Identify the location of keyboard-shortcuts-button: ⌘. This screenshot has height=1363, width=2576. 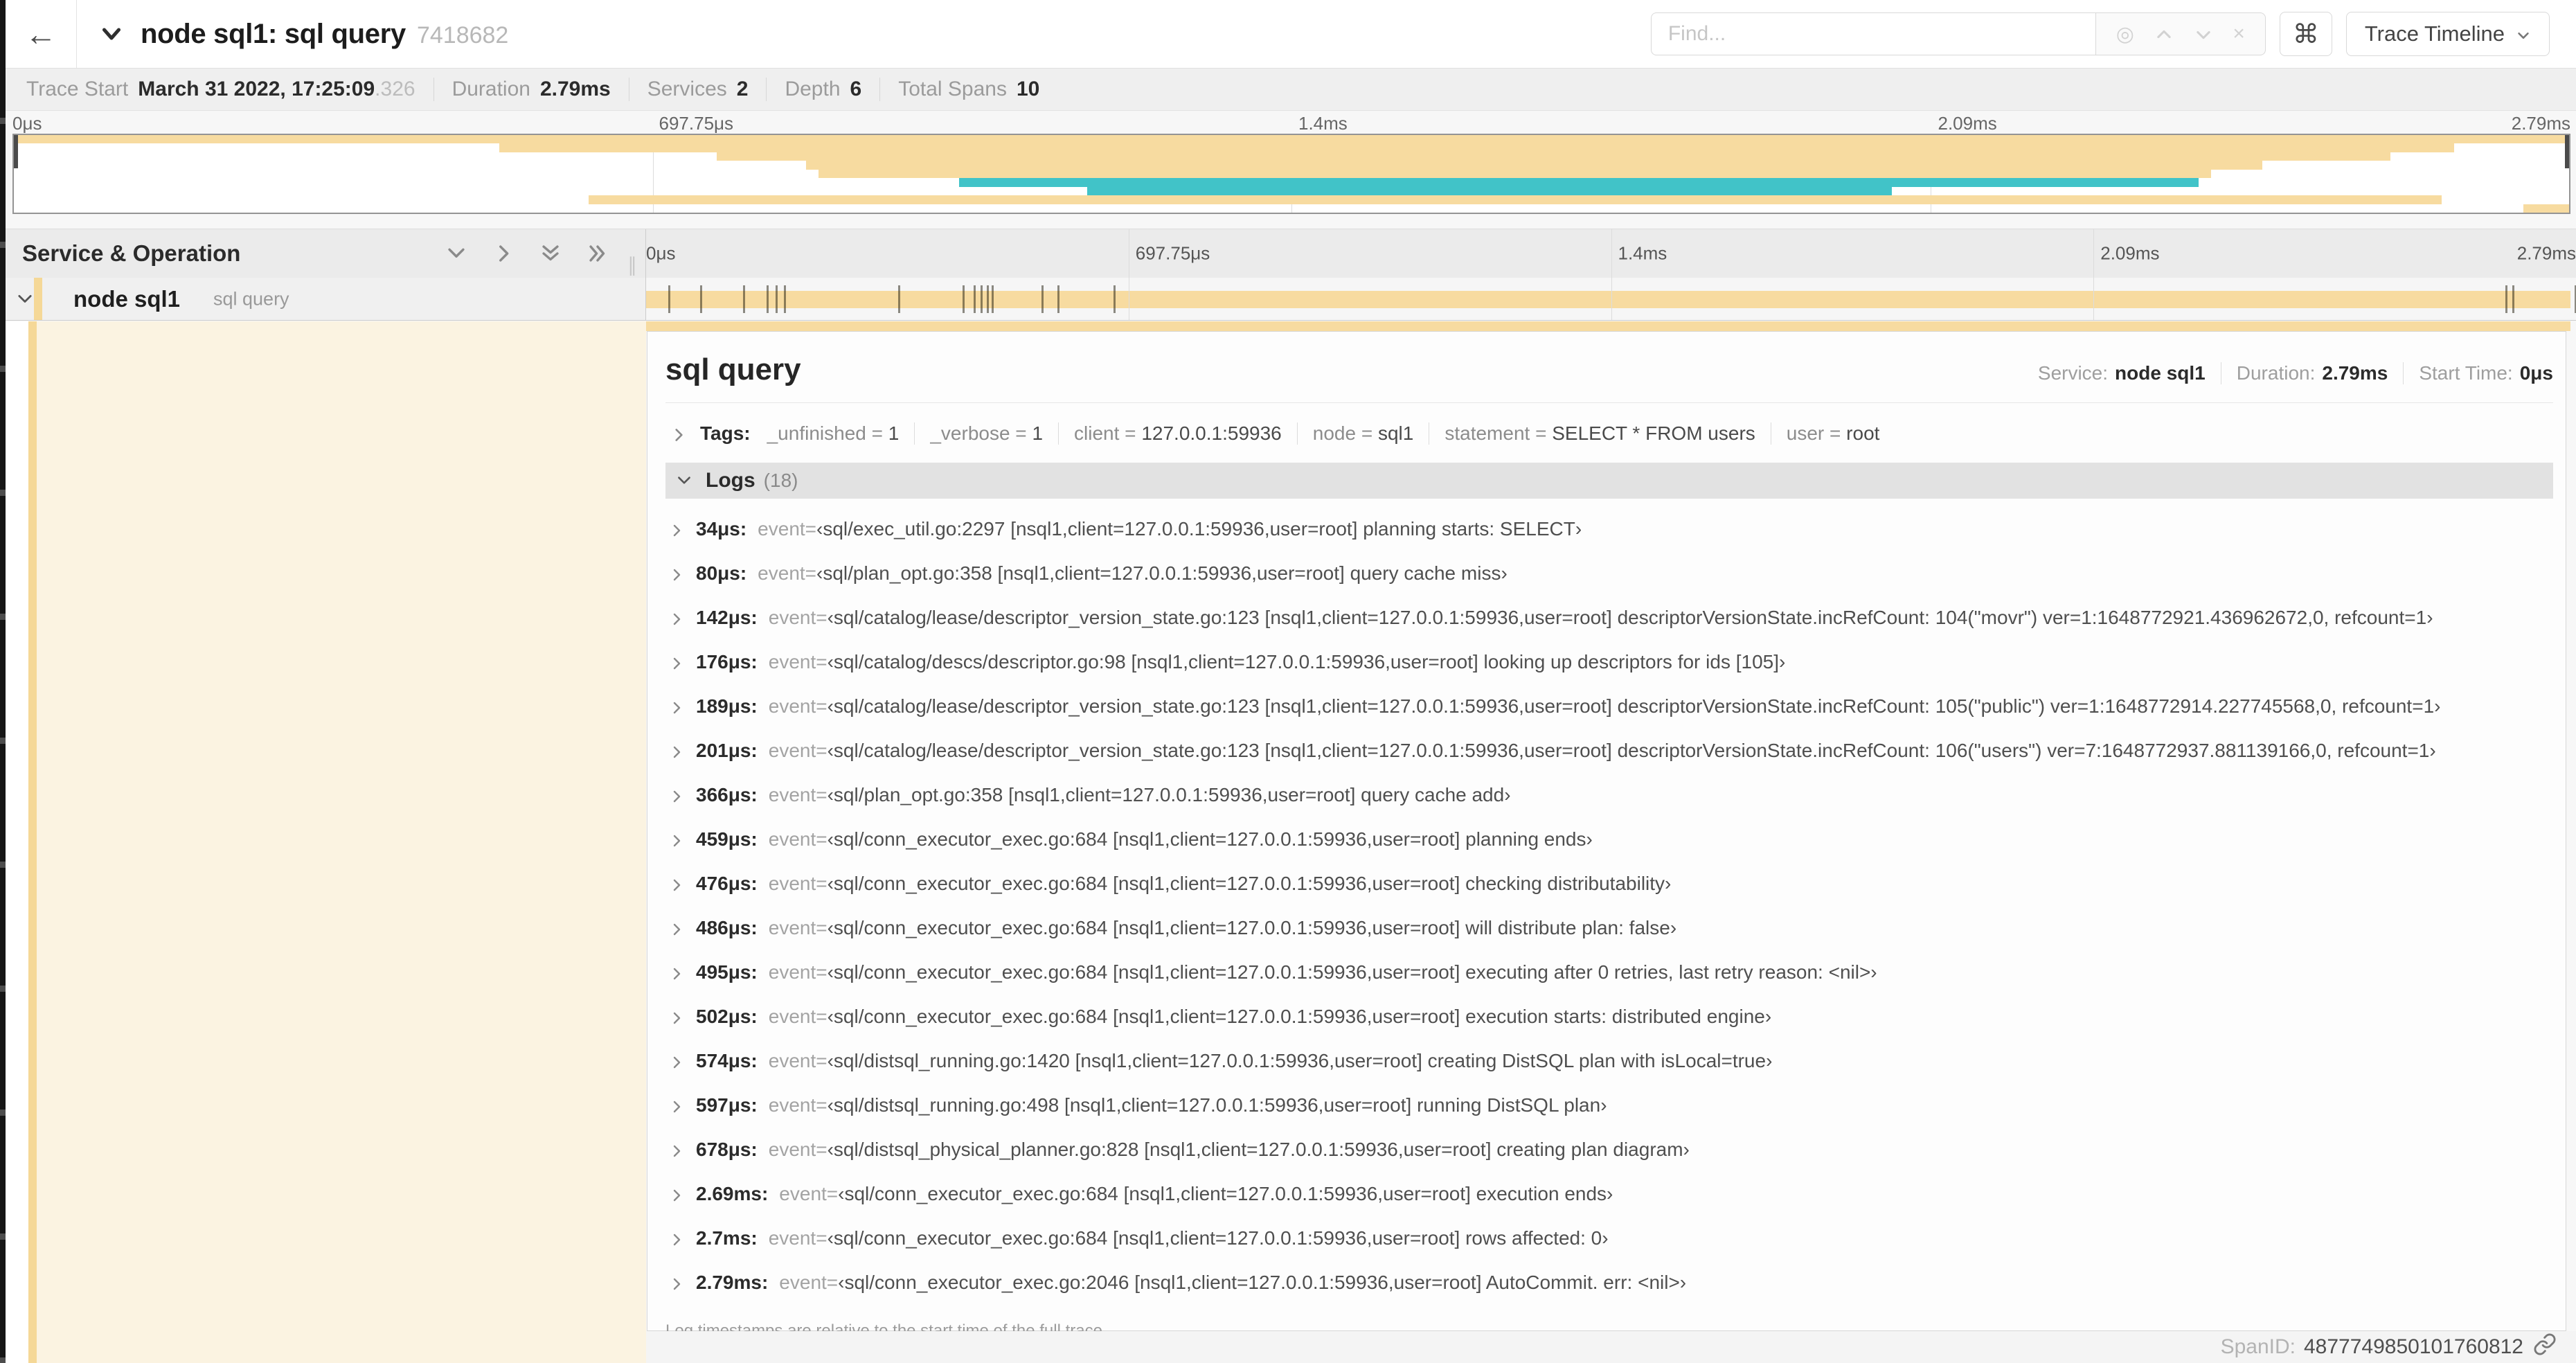
(2305, 34).